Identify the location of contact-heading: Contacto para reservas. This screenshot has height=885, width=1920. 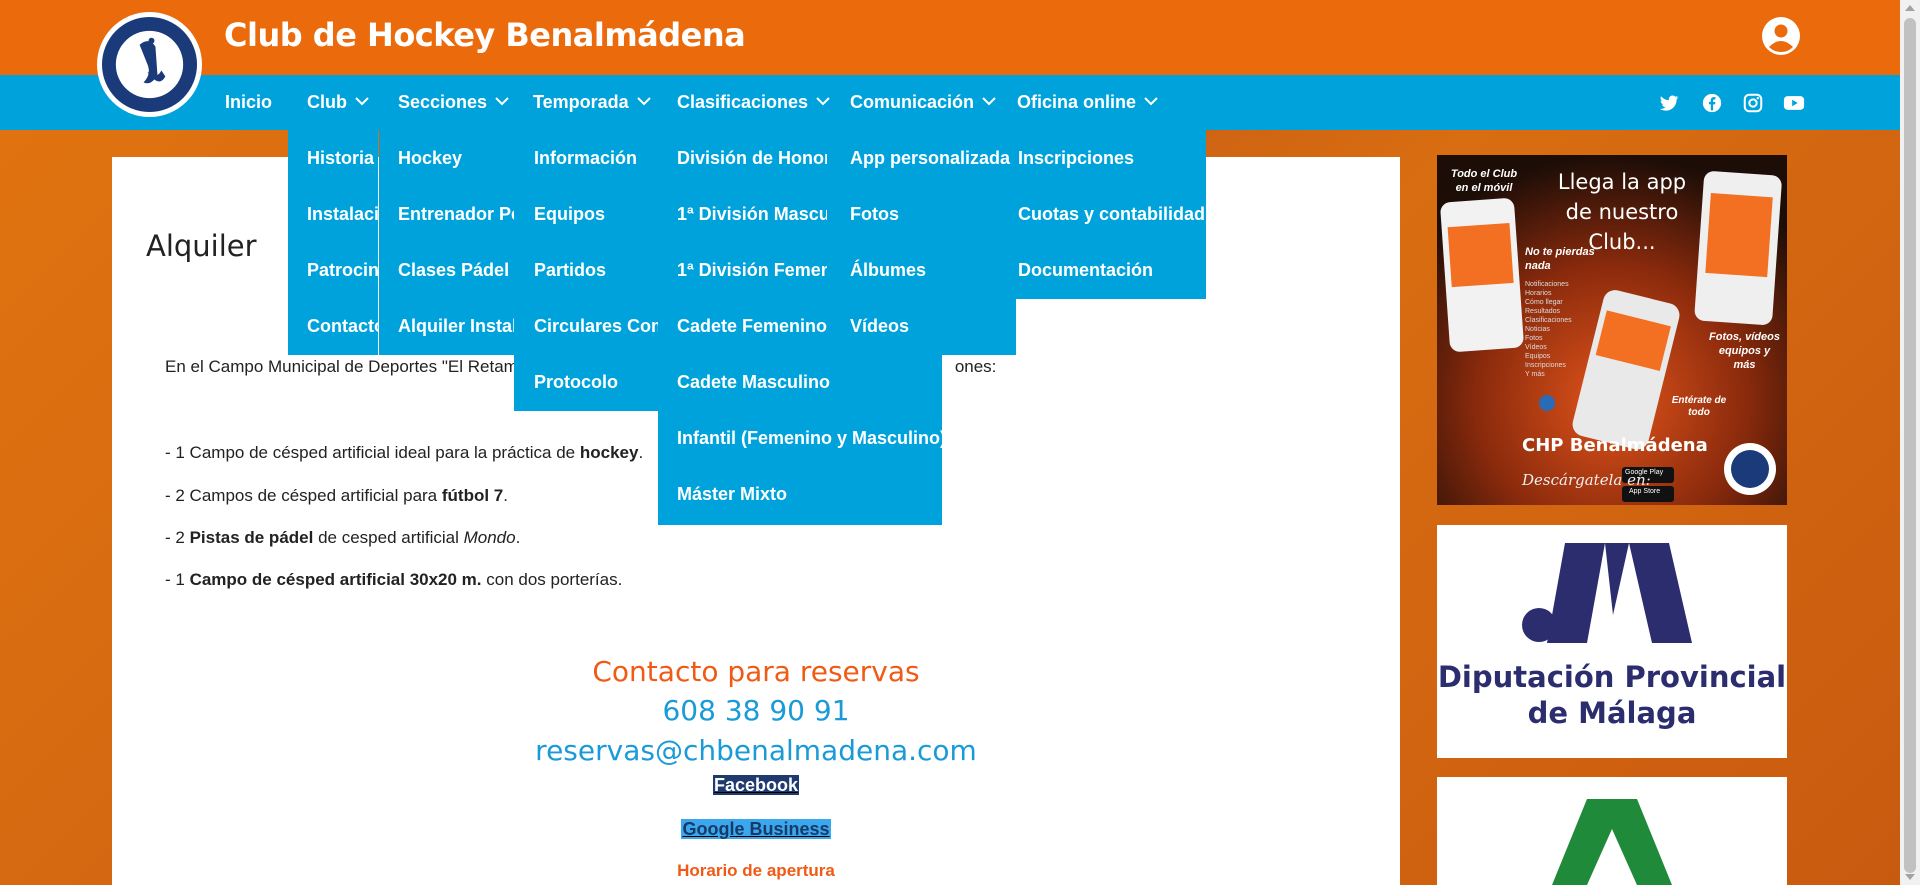
(756, 671).